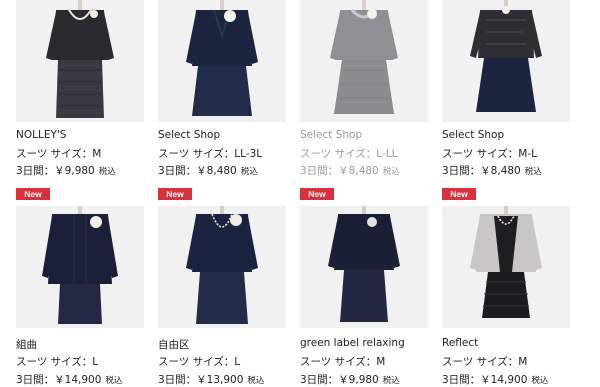  I want to click on navy-suit-pearl-necklace-icon, so click(222, 265).